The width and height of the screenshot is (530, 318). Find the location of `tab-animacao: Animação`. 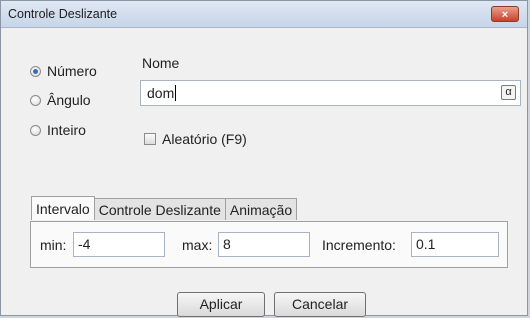

tab-animacao: Animação is located at coordinates (261, 209).